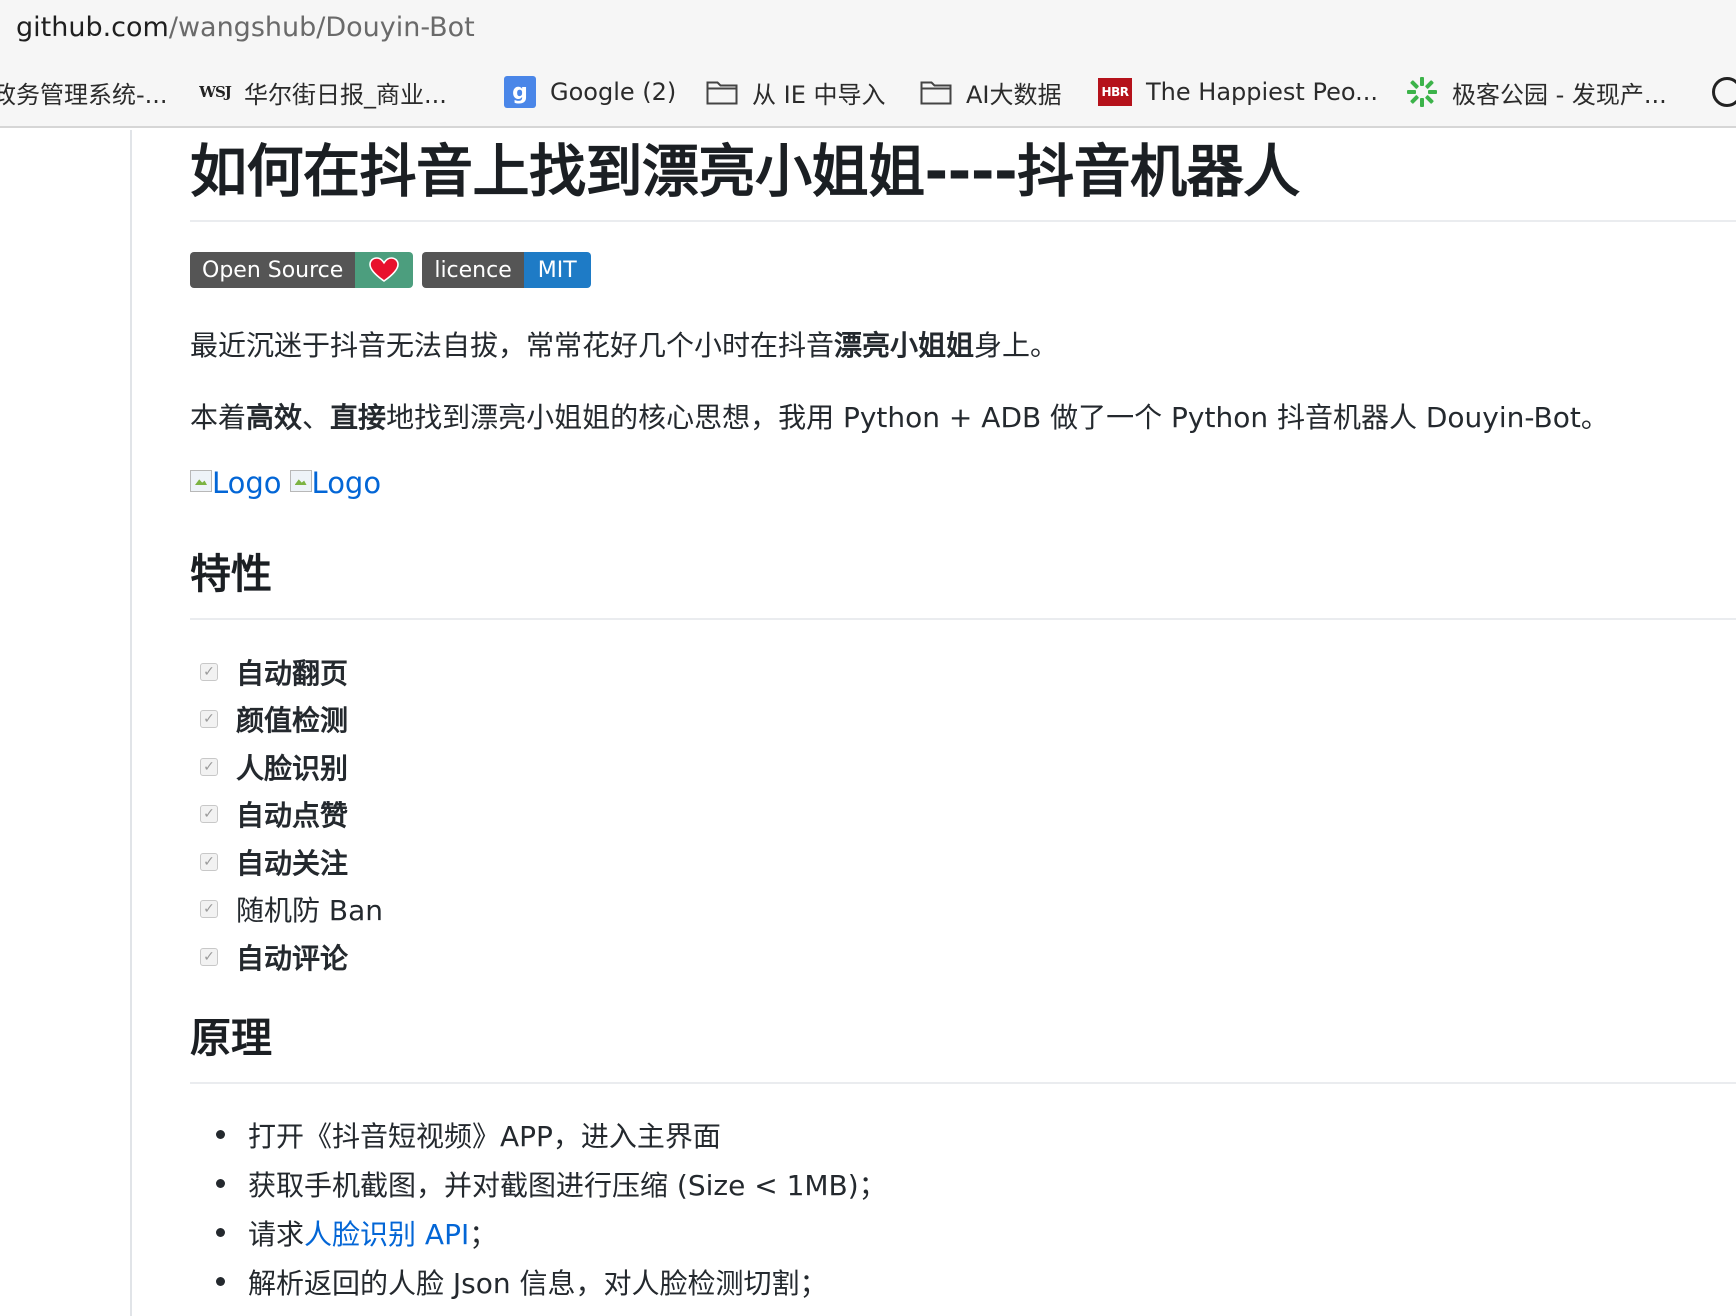 The width and height of the screenshot is (1736, 1316). I want to click on google-icon: g, so click(520, 92).